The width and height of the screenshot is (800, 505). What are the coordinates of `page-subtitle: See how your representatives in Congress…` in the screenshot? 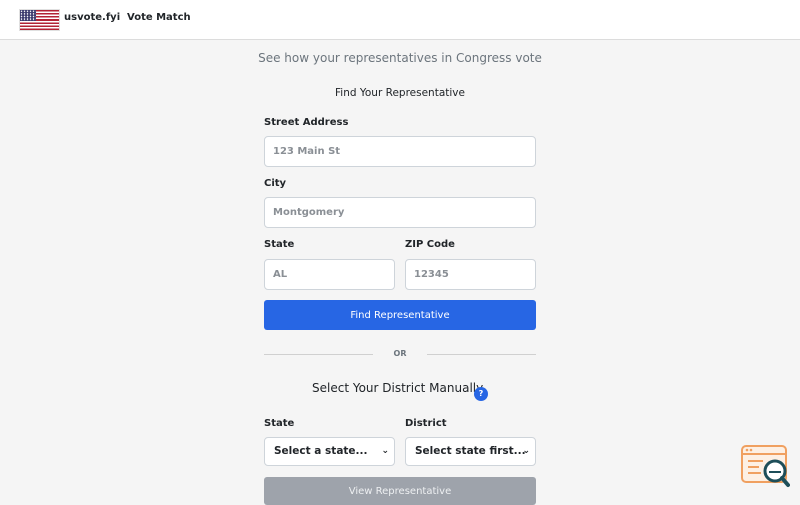 It's located at (400, 58).